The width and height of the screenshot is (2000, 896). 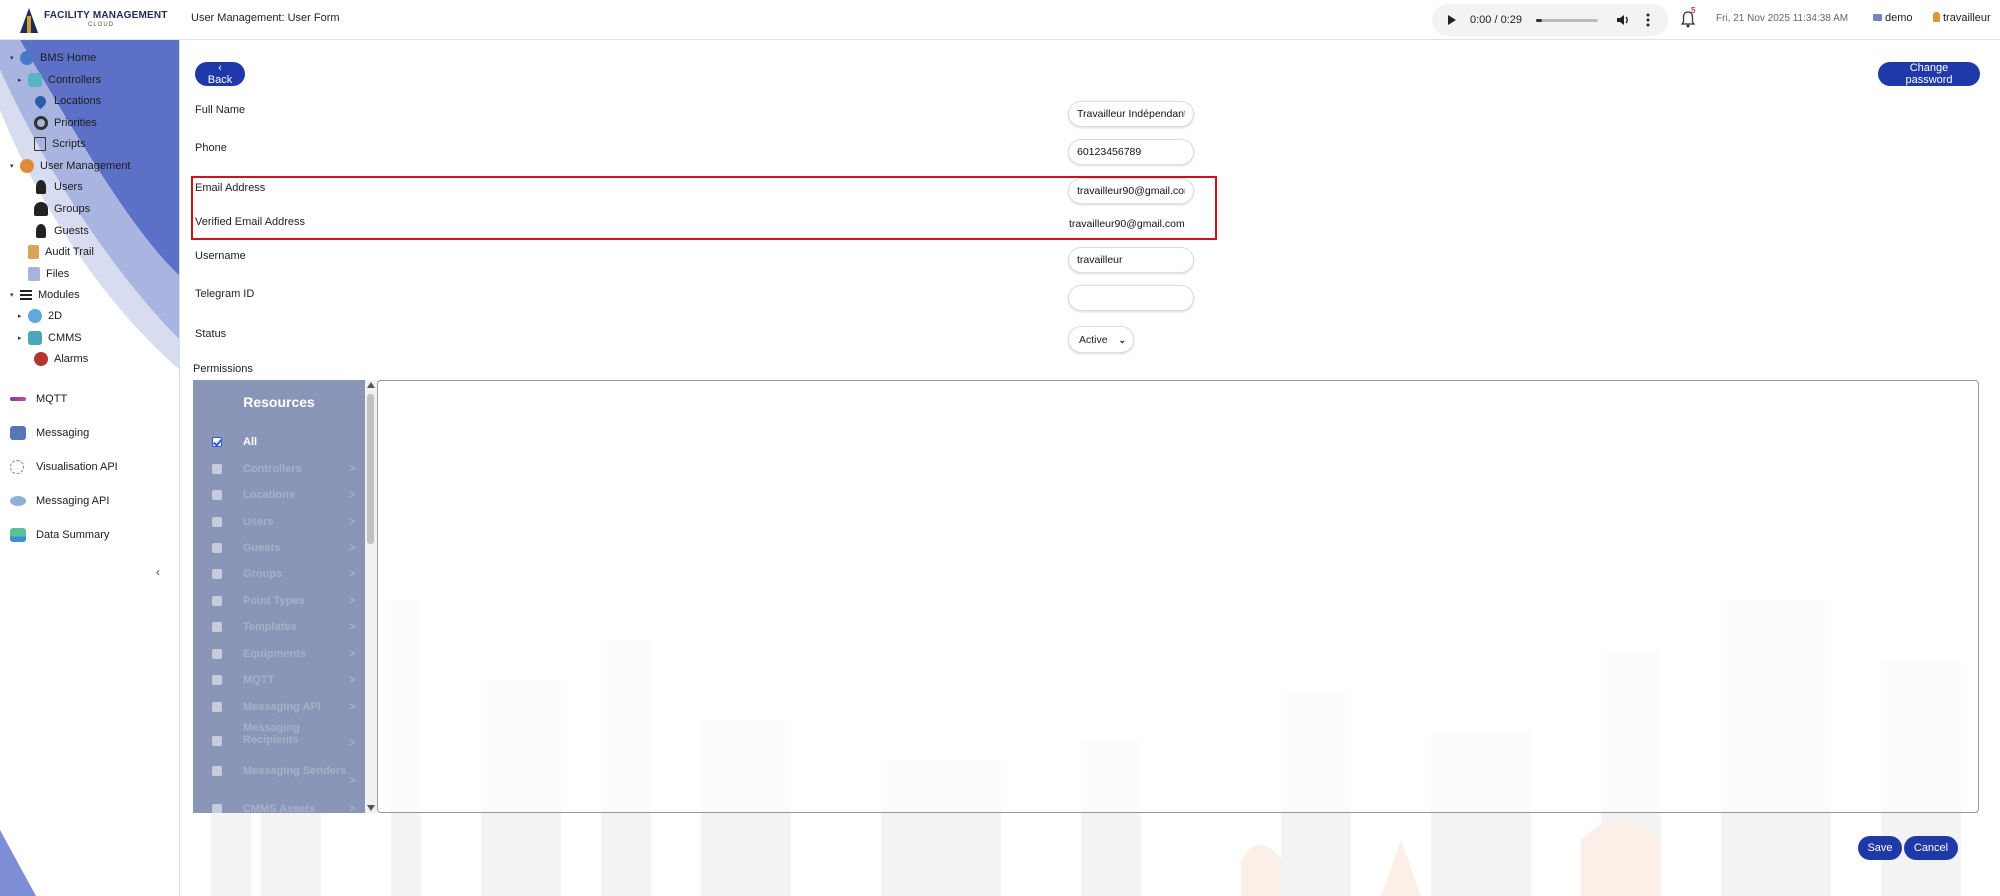 What do you see at coordinates (265, 18) in the screenshot?
I see `page-title: User Management: User Form` at bounding box center [265, 18].